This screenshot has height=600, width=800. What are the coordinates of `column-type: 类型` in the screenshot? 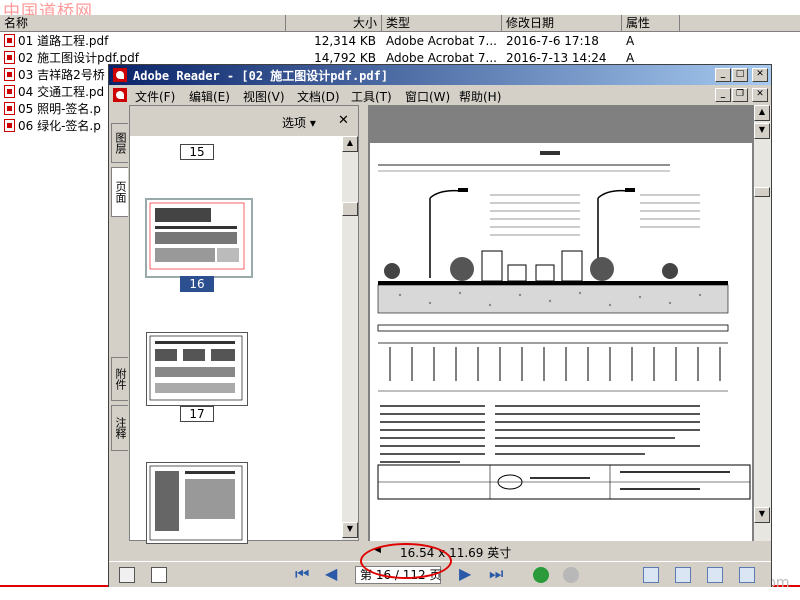 It's located at (442, 23).